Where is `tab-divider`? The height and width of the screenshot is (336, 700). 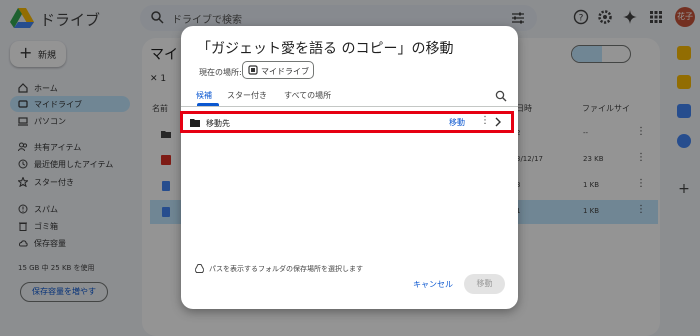
tab-divider is located at coordinates (349, 106).